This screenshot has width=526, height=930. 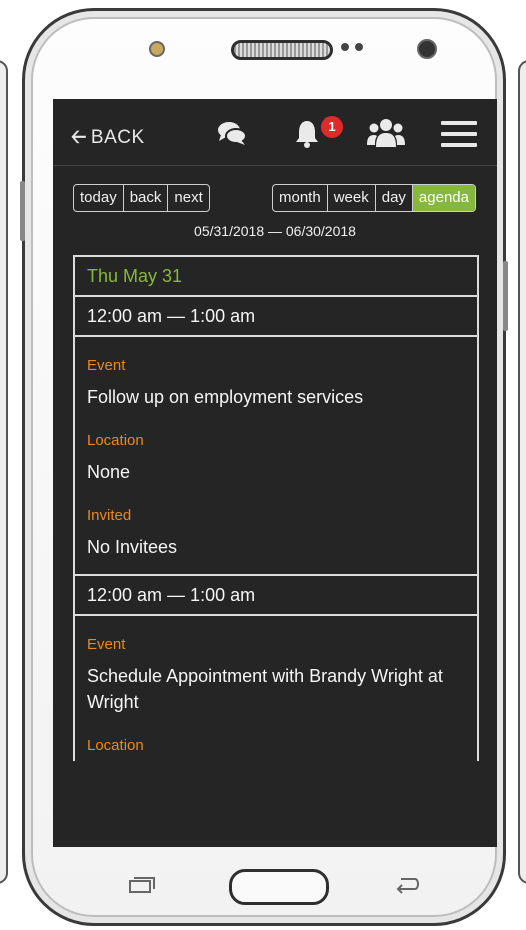 I want to click on date-range: 05/31/2018 — 06/30/2018, so click(x=275, y=231).